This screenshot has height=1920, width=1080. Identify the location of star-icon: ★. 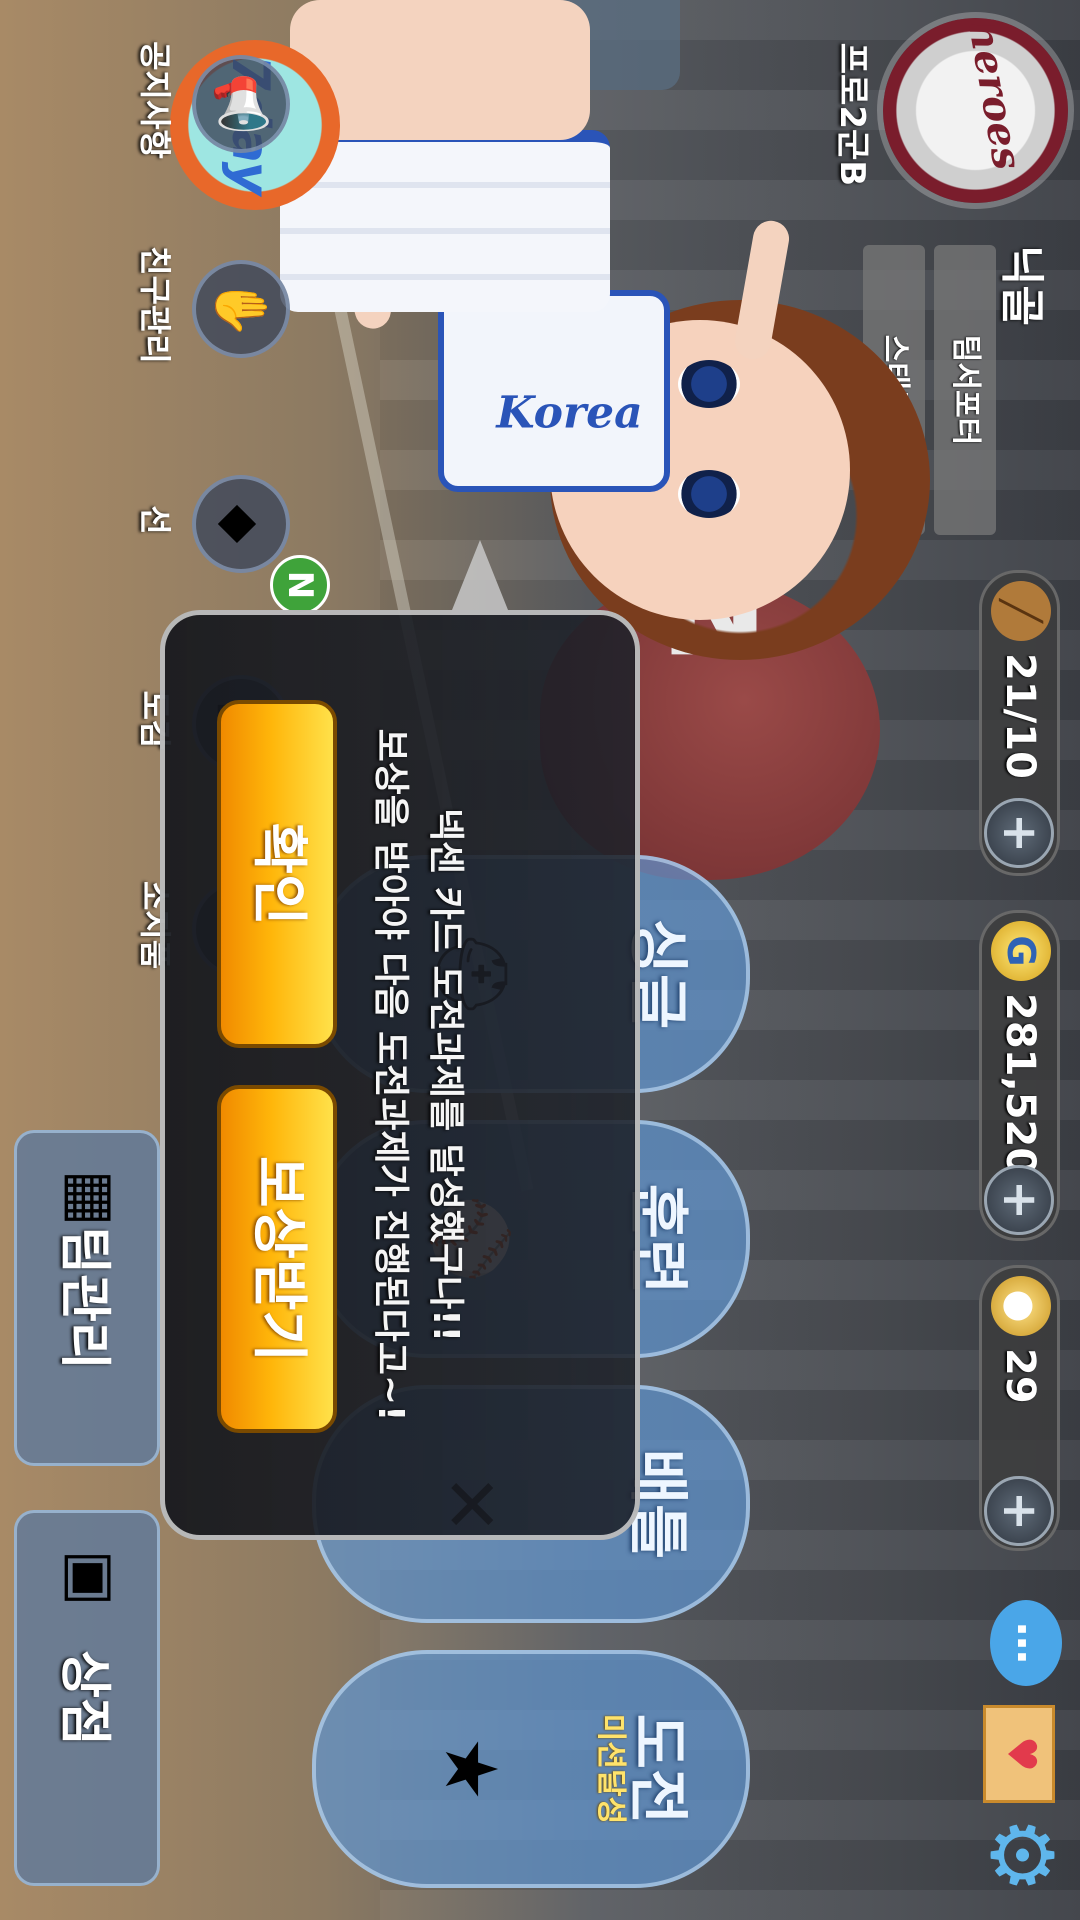
(471, 1769).